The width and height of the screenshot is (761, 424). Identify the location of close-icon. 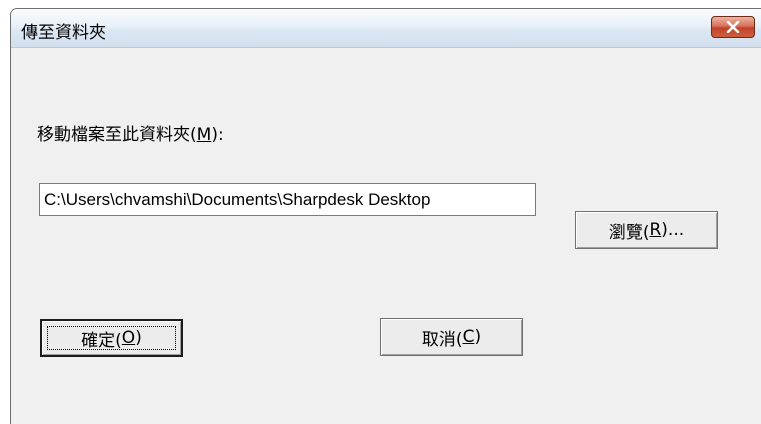
(733, 27).